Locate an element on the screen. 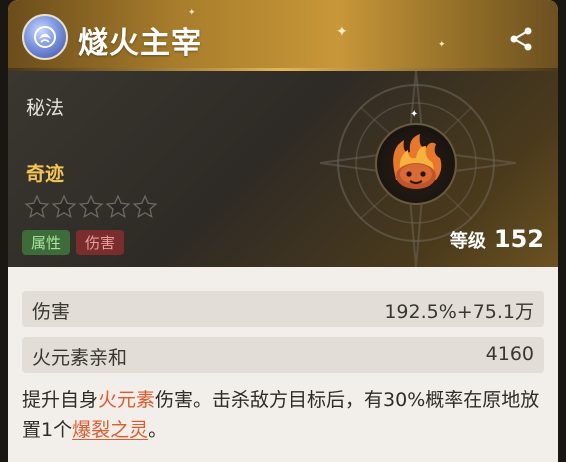  rarity-label: 奇迹 is located at coordinates (45, 174).